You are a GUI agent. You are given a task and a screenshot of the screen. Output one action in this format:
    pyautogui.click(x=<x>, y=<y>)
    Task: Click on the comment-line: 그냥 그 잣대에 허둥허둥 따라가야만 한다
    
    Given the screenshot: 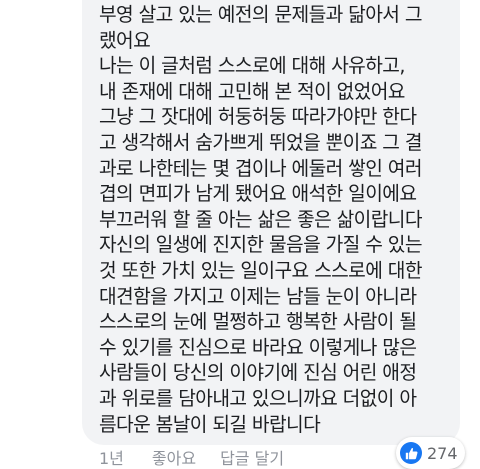 What is the action you would take?
    pyautogui.click(x=258, y=117)
    